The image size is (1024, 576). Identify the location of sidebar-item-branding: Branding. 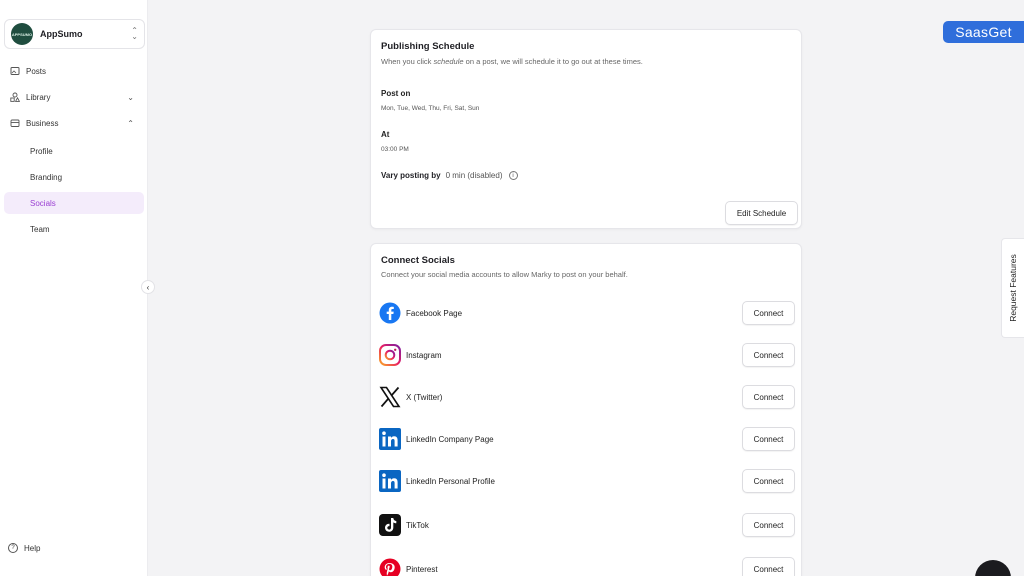
(74, 177).